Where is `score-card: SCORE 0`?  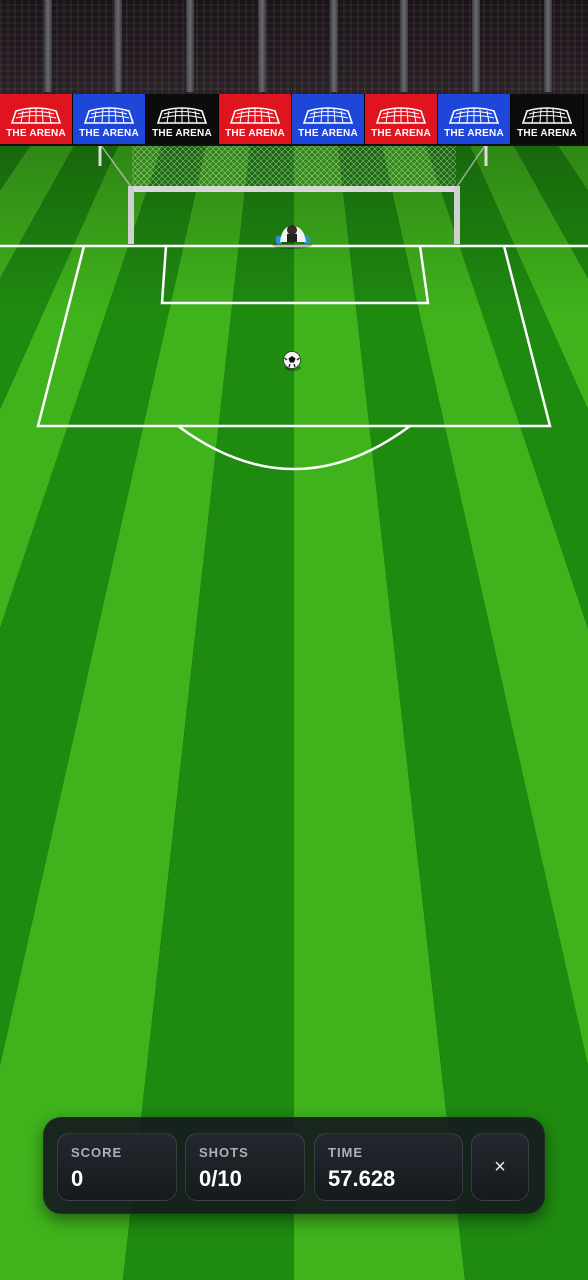 score-card: SCORE 0 is located at coordinates (117, 1167).